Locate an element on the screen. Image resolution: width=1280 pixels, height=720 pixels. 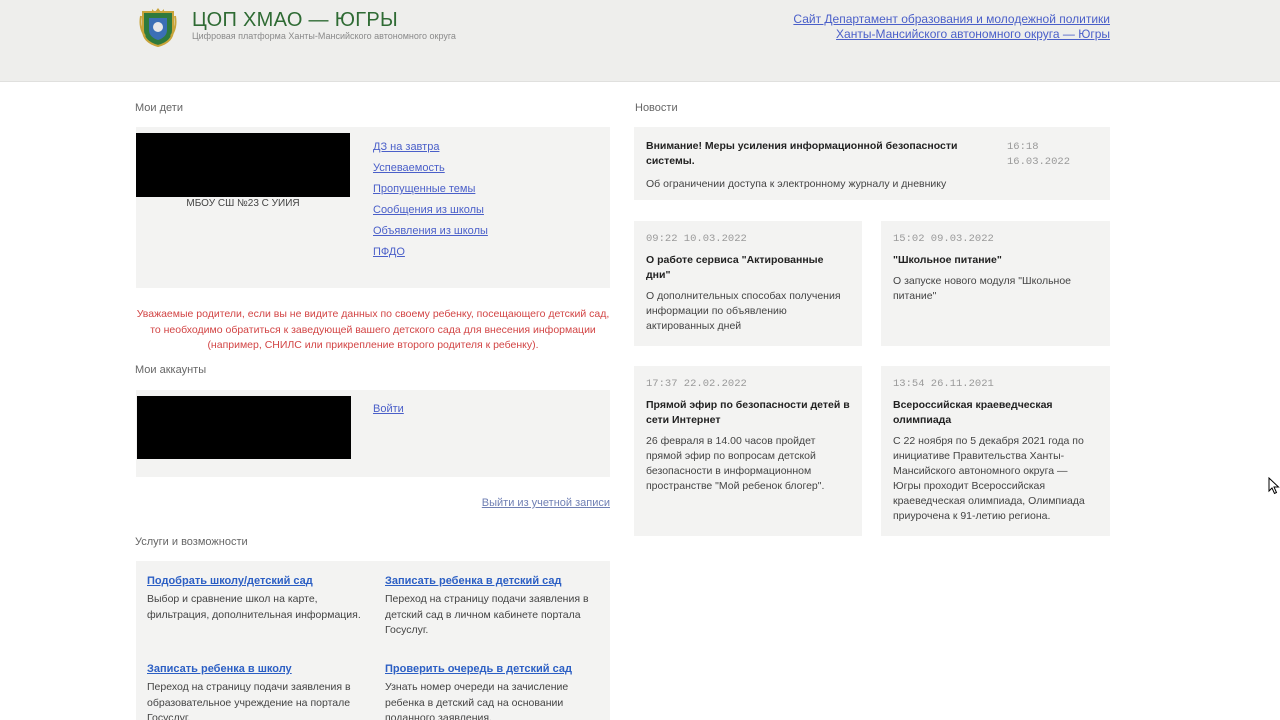
enroll-kindergarten-link: Записать ребенка в детский сад is located at coordinates (495, 581).